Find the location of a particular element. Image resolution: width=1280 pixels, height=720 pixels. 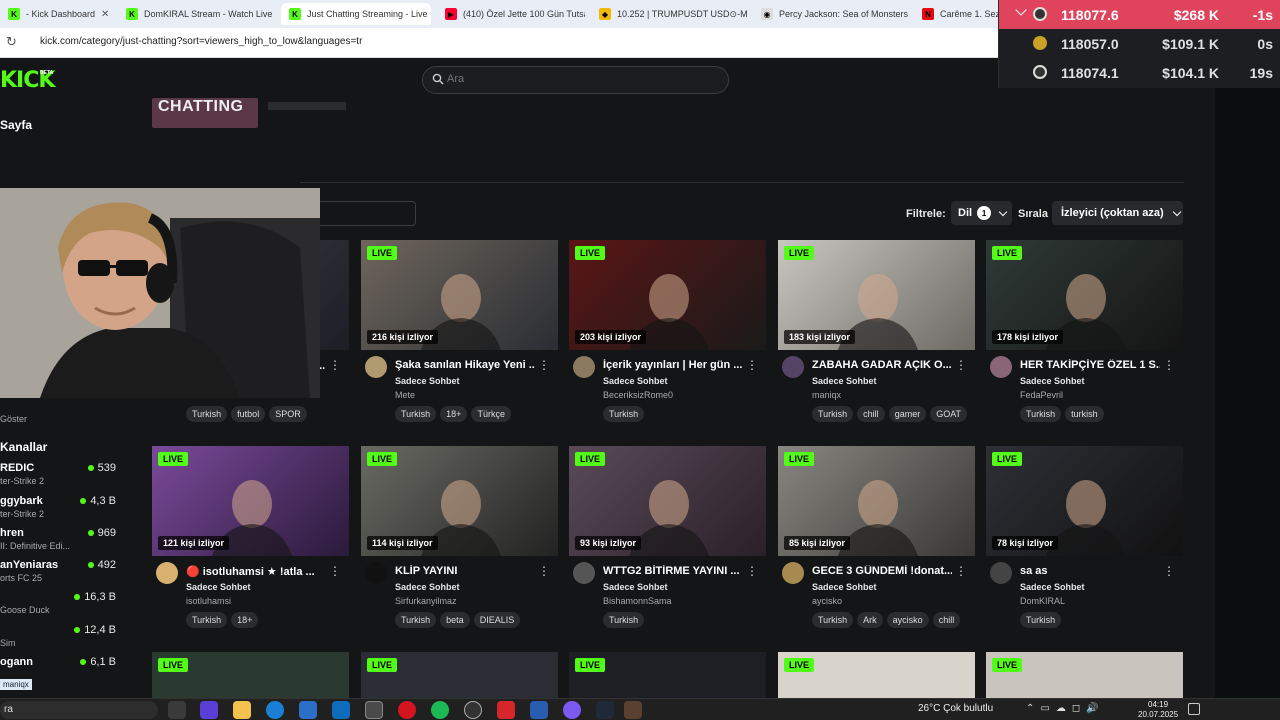

reload-icon: ↻ is located at coordinates (11, 42).